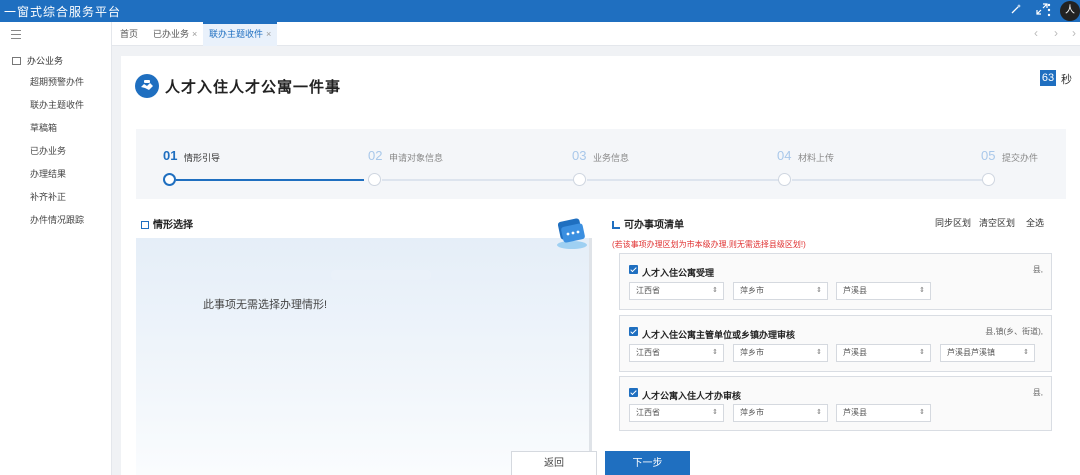 This screenshot has width=1080, height=475. What do you see at coordinates (1056, 33) in the screenshot?
I see `tab-next-icon: ›` at bounding box center [1056, 33].